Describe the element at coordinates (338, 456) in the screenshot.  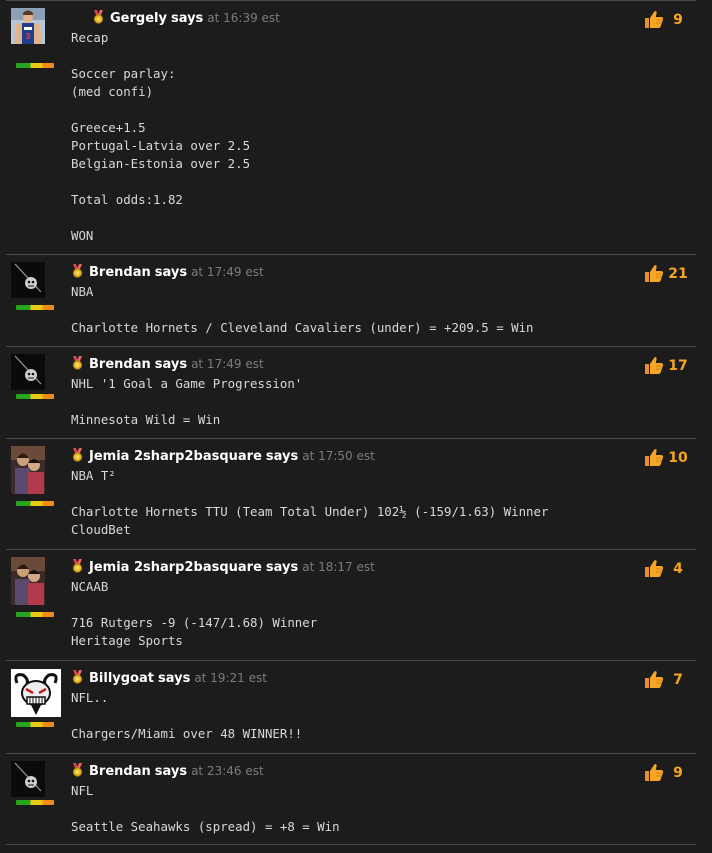
I see `timestamp: at 17:50 est` at that location.